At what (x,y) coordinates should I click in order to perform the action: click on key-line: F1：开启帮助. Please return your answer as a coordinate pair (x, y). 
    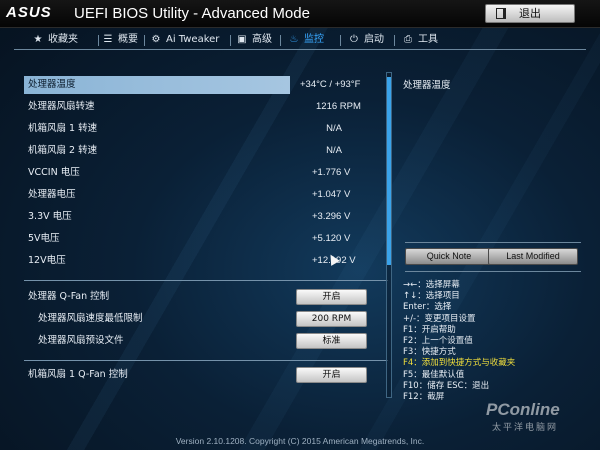
    Looking at the image, I should click on (429, 329).